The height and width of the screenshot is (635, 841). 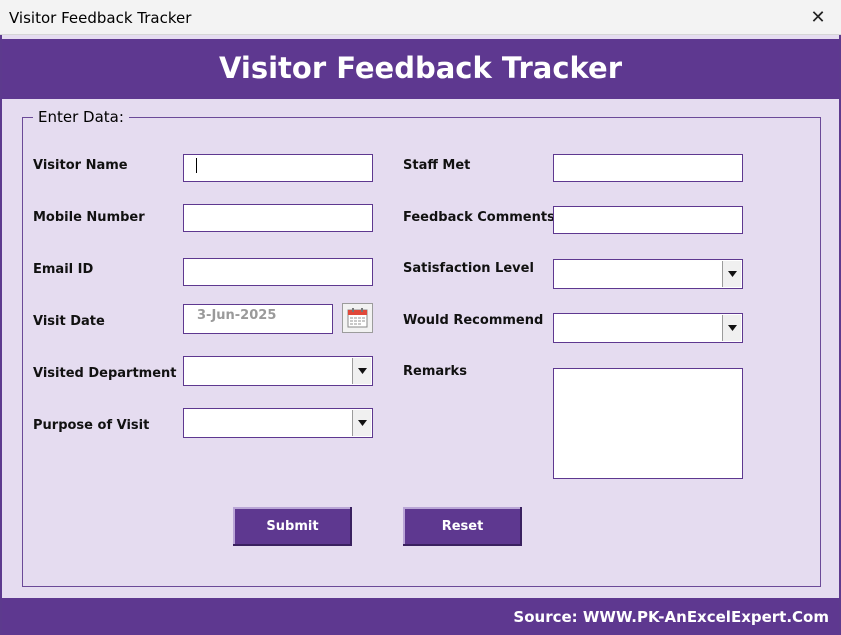 I want to click on calendar-icon, so click(x=357, y=318).